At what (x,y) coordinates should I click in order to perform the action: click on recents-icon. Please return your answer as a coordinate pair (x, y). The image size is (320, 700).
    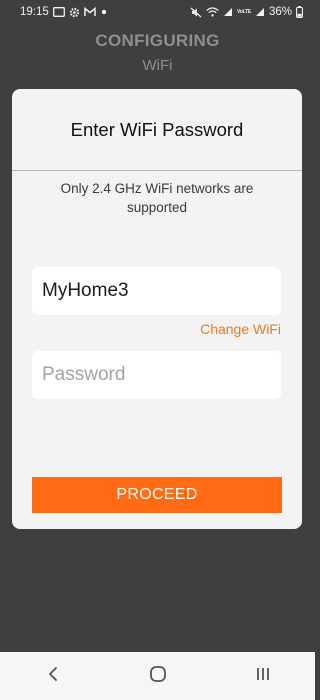
    Looking at the image, I should click on (263, 676).